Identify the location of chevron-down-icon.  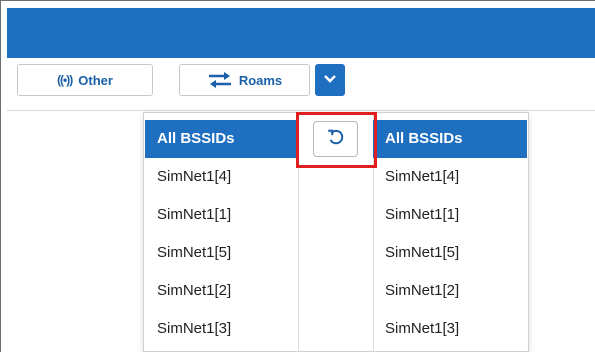
(330, 80).